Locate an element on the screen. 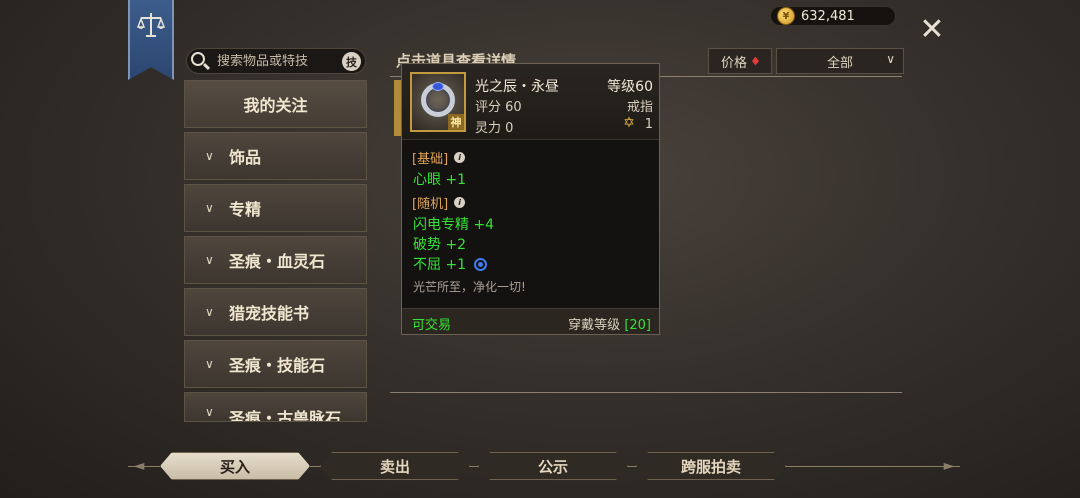 The width and height of the screenshot is (1080, 498). tab-cross-server-auction: 跨服拍卖 is located at coordinates (711, 466).